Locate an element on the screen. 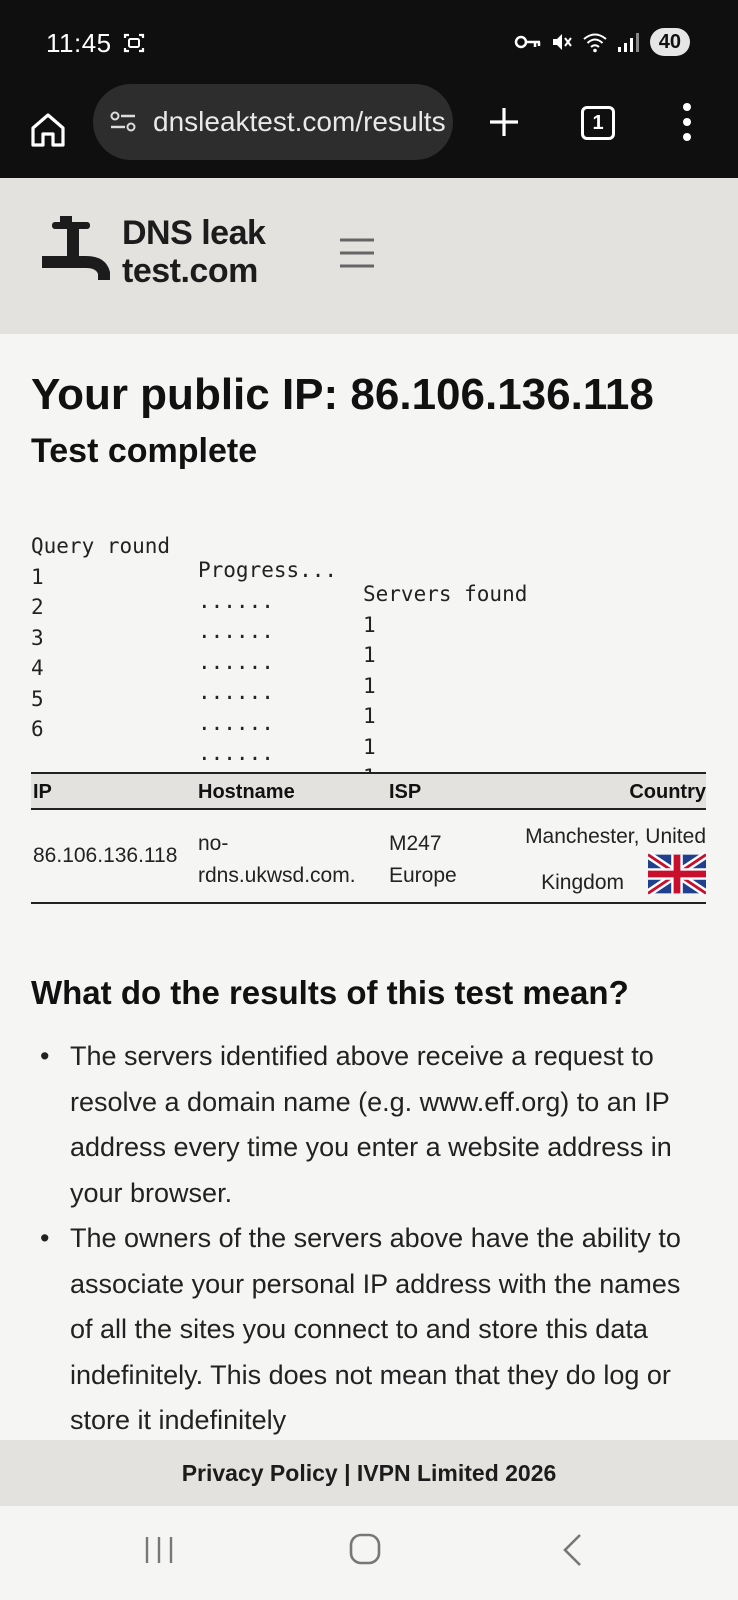 This screenshot has height=1600, width=738. recent-apps-icon is located at coordinates (159, 1550).